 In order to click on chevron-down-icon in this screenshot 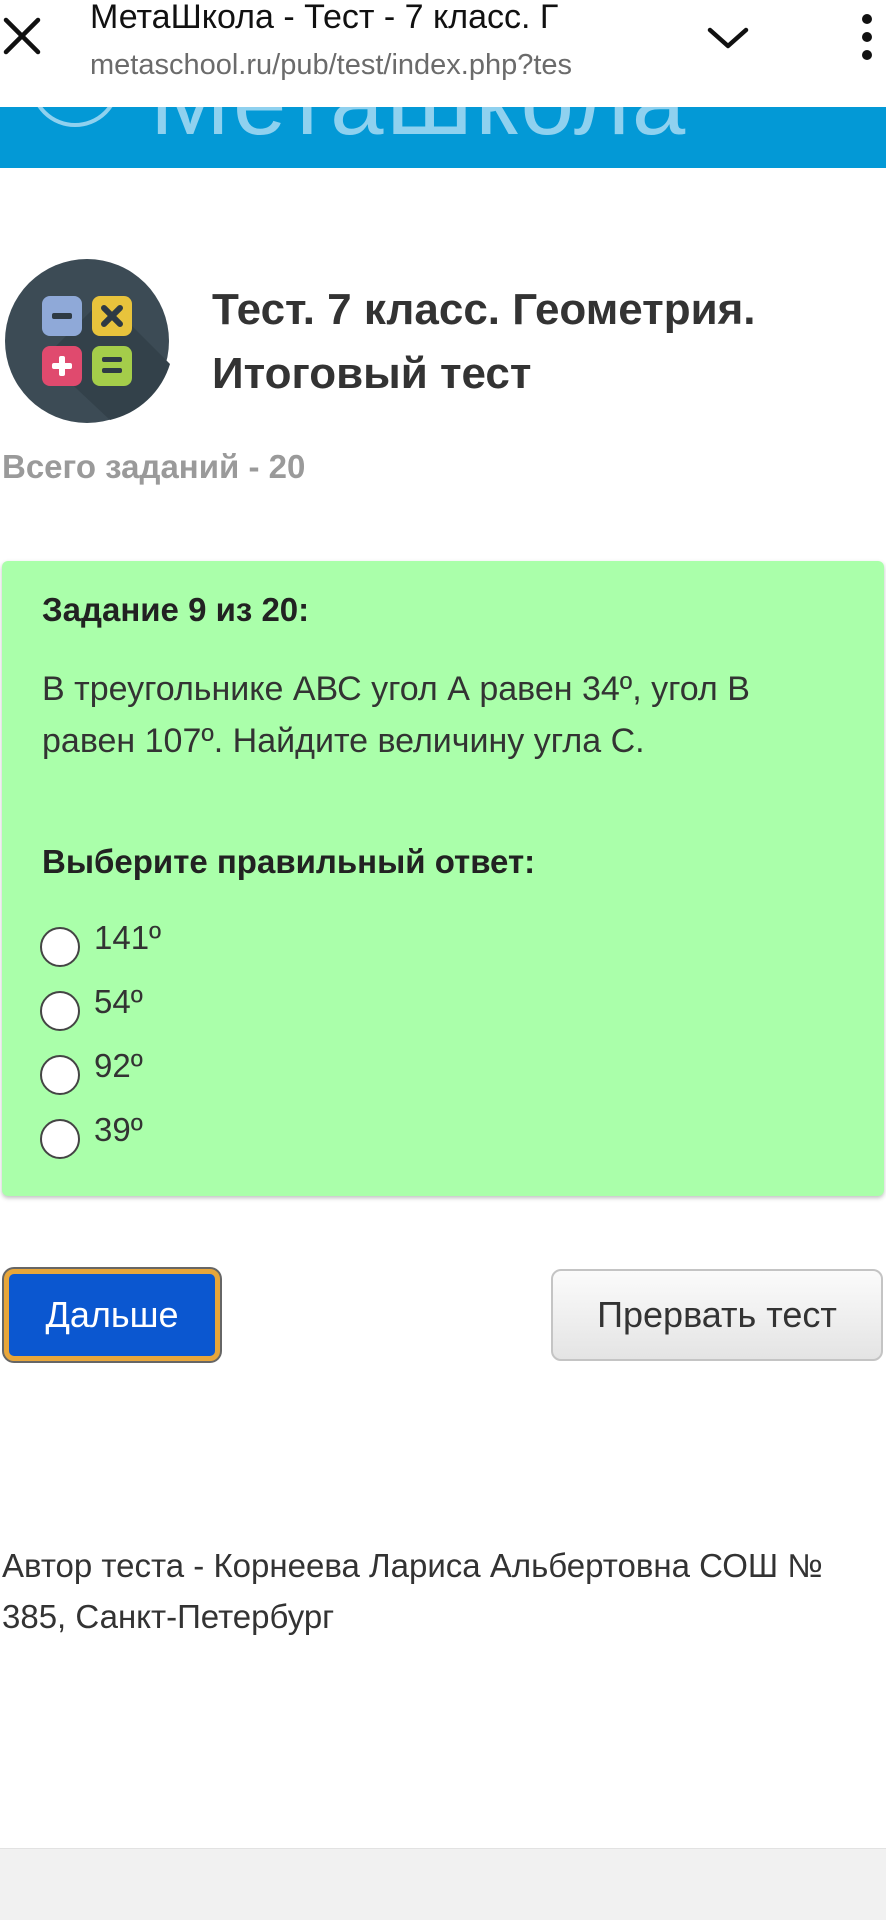, I will do `click(728, 38)`.